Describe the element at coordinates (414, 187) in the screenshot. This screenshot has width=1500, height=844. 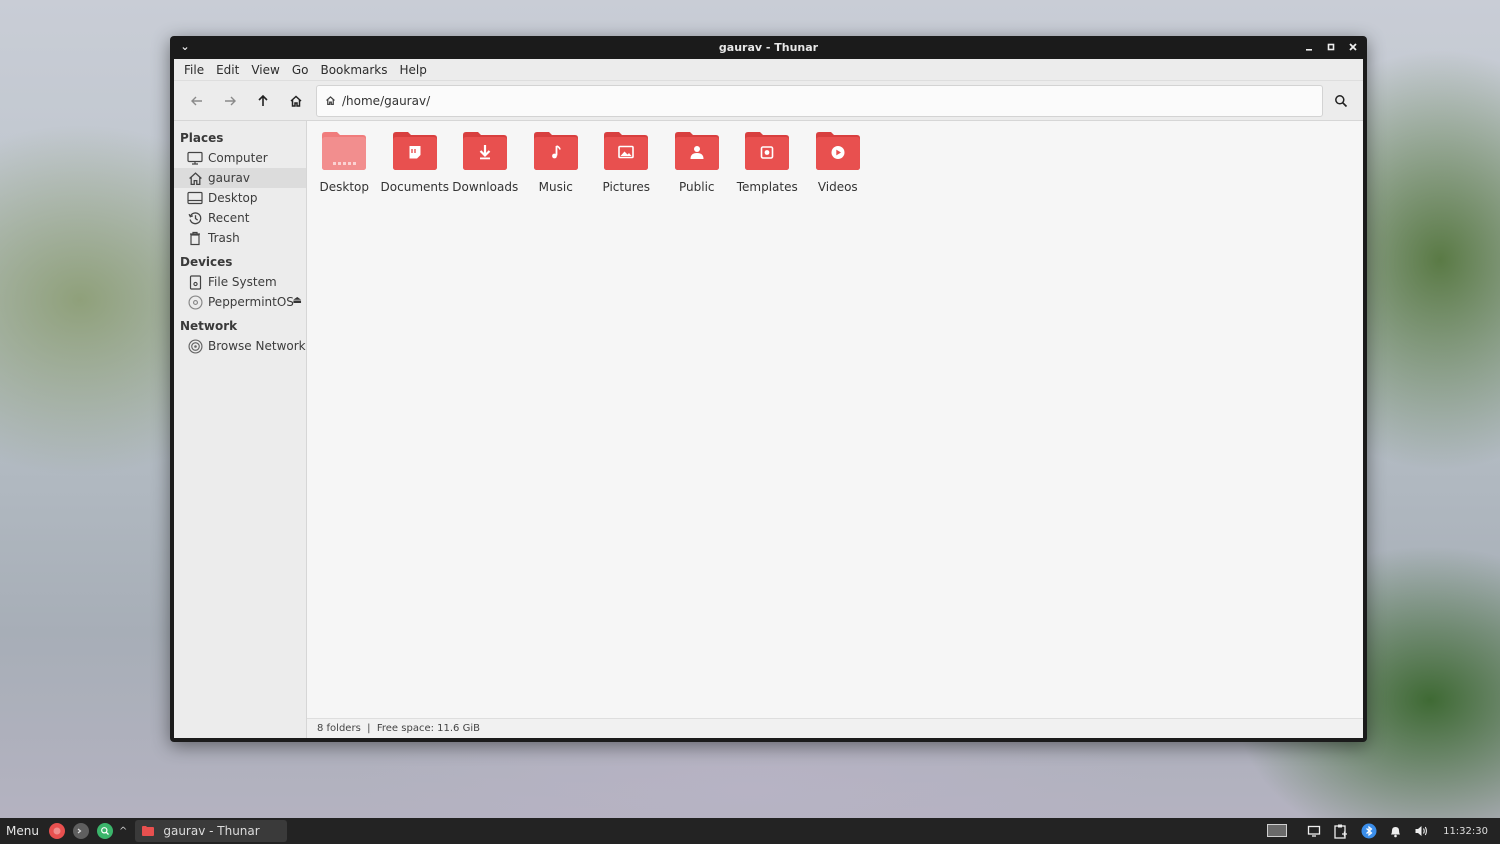
I see `folder-label: Documents` at that location.